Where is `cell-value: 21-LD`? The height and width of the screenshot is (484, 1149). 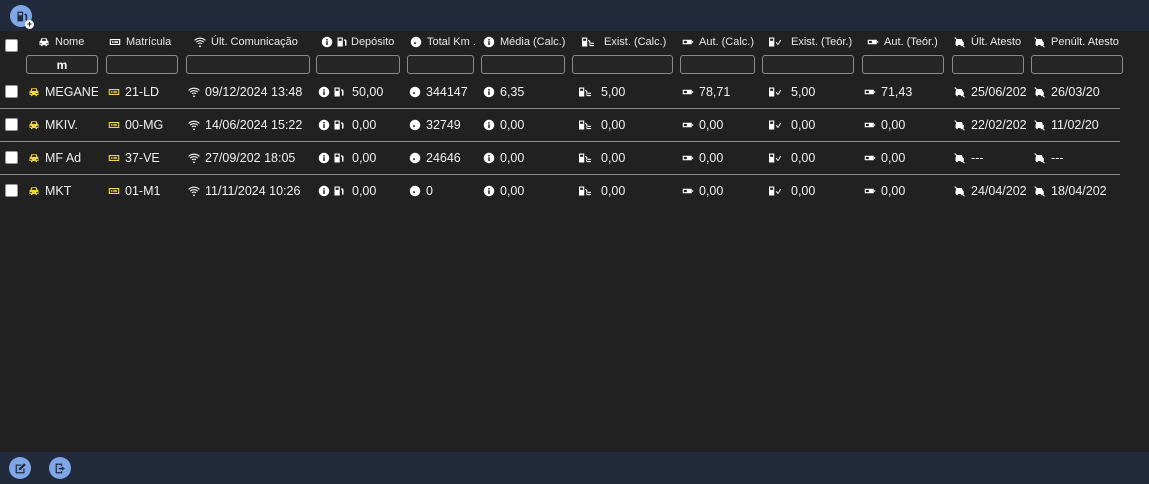 cell-value: 21-LD is located at coordinates (142, 92).